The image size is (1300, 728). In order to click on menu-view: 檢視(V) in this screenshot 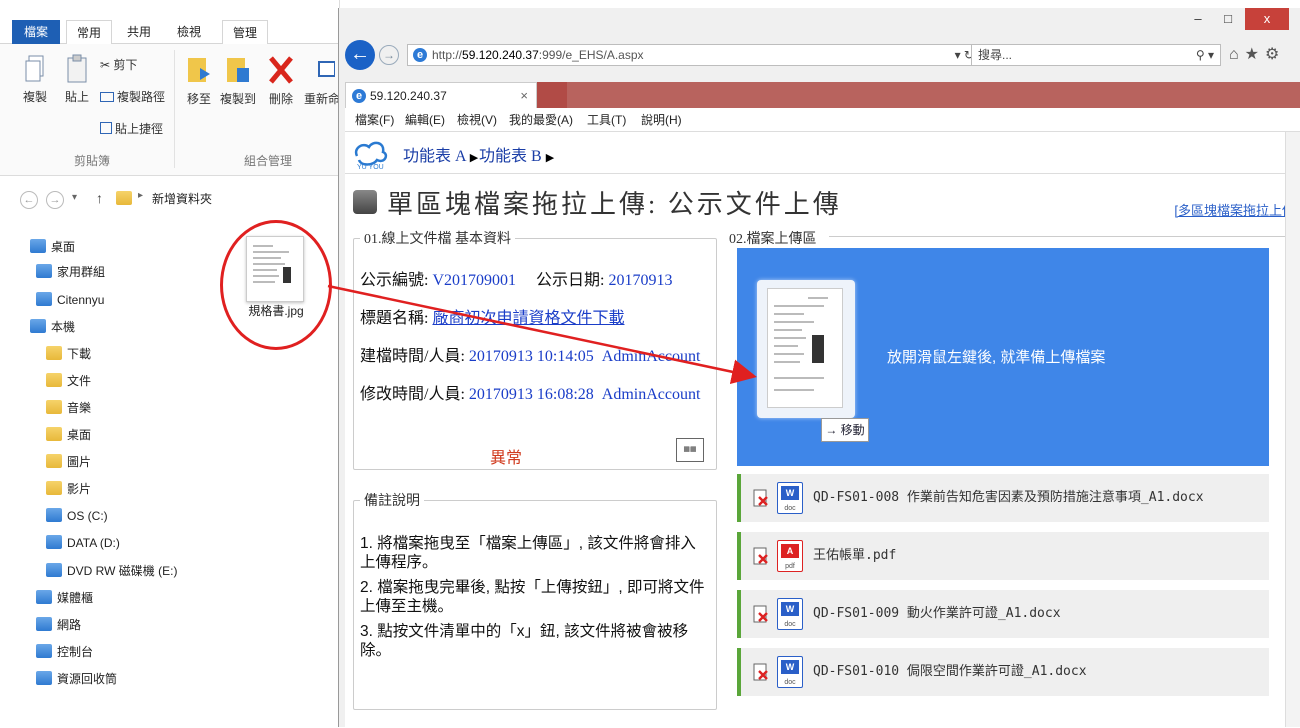, I will do `click(477, 120)`.